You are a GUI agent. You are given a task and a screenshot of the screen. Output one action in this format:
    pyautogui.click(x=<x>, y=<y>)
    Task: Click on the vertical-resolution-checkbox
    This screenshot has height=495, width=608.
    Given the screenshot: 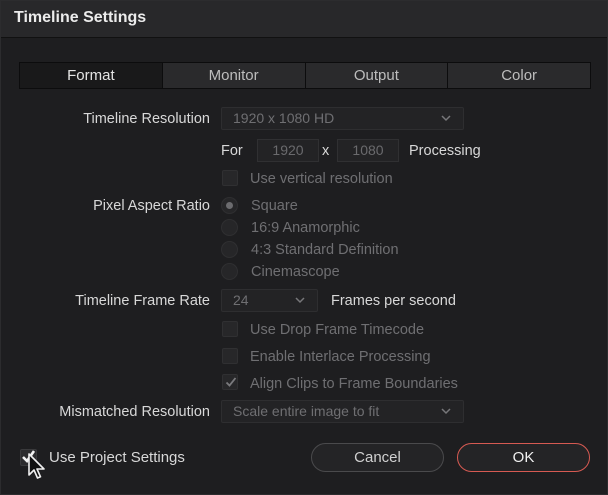 What is the action you would take?
    pyautogui.click(x=230, y=178)
    